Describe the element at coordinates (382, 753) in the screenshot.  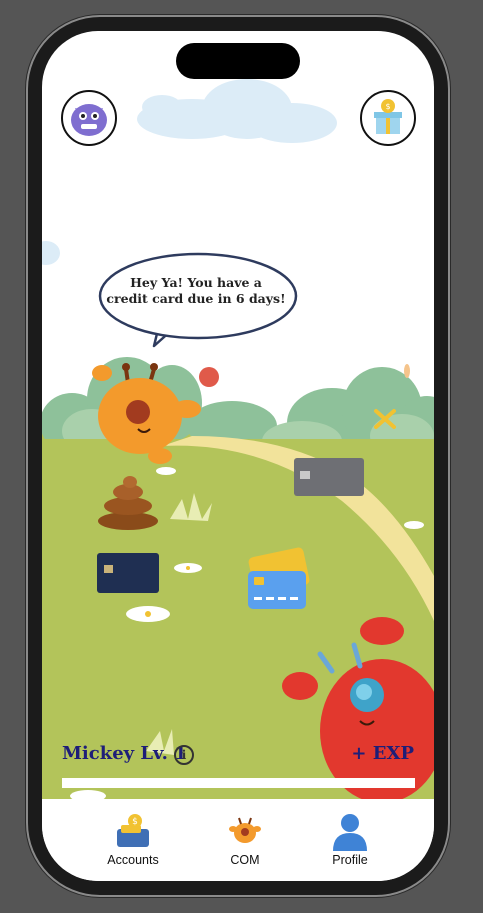
I see `exp-button: + EXP` at that location.